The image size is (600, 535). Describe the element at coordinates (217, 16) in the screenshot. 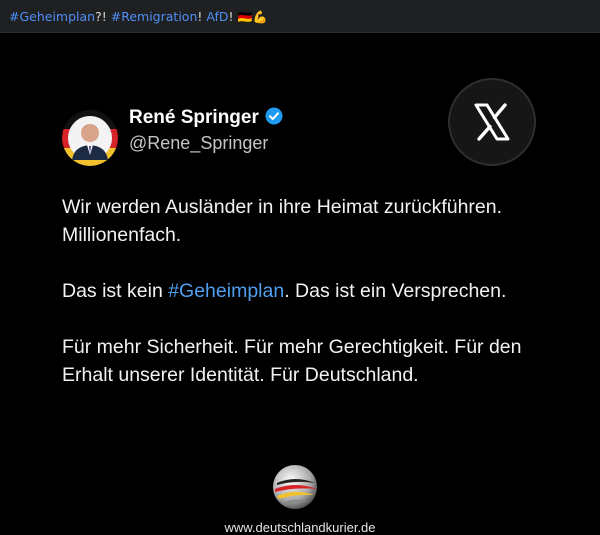

I see `link-afd: AfD` at that location.